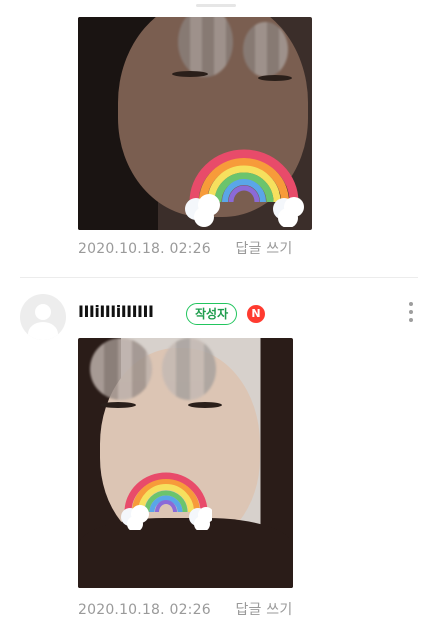  Describe the element at coordinates (411, 313) in the screenshot. I see `more-vertical-icon` at that location.